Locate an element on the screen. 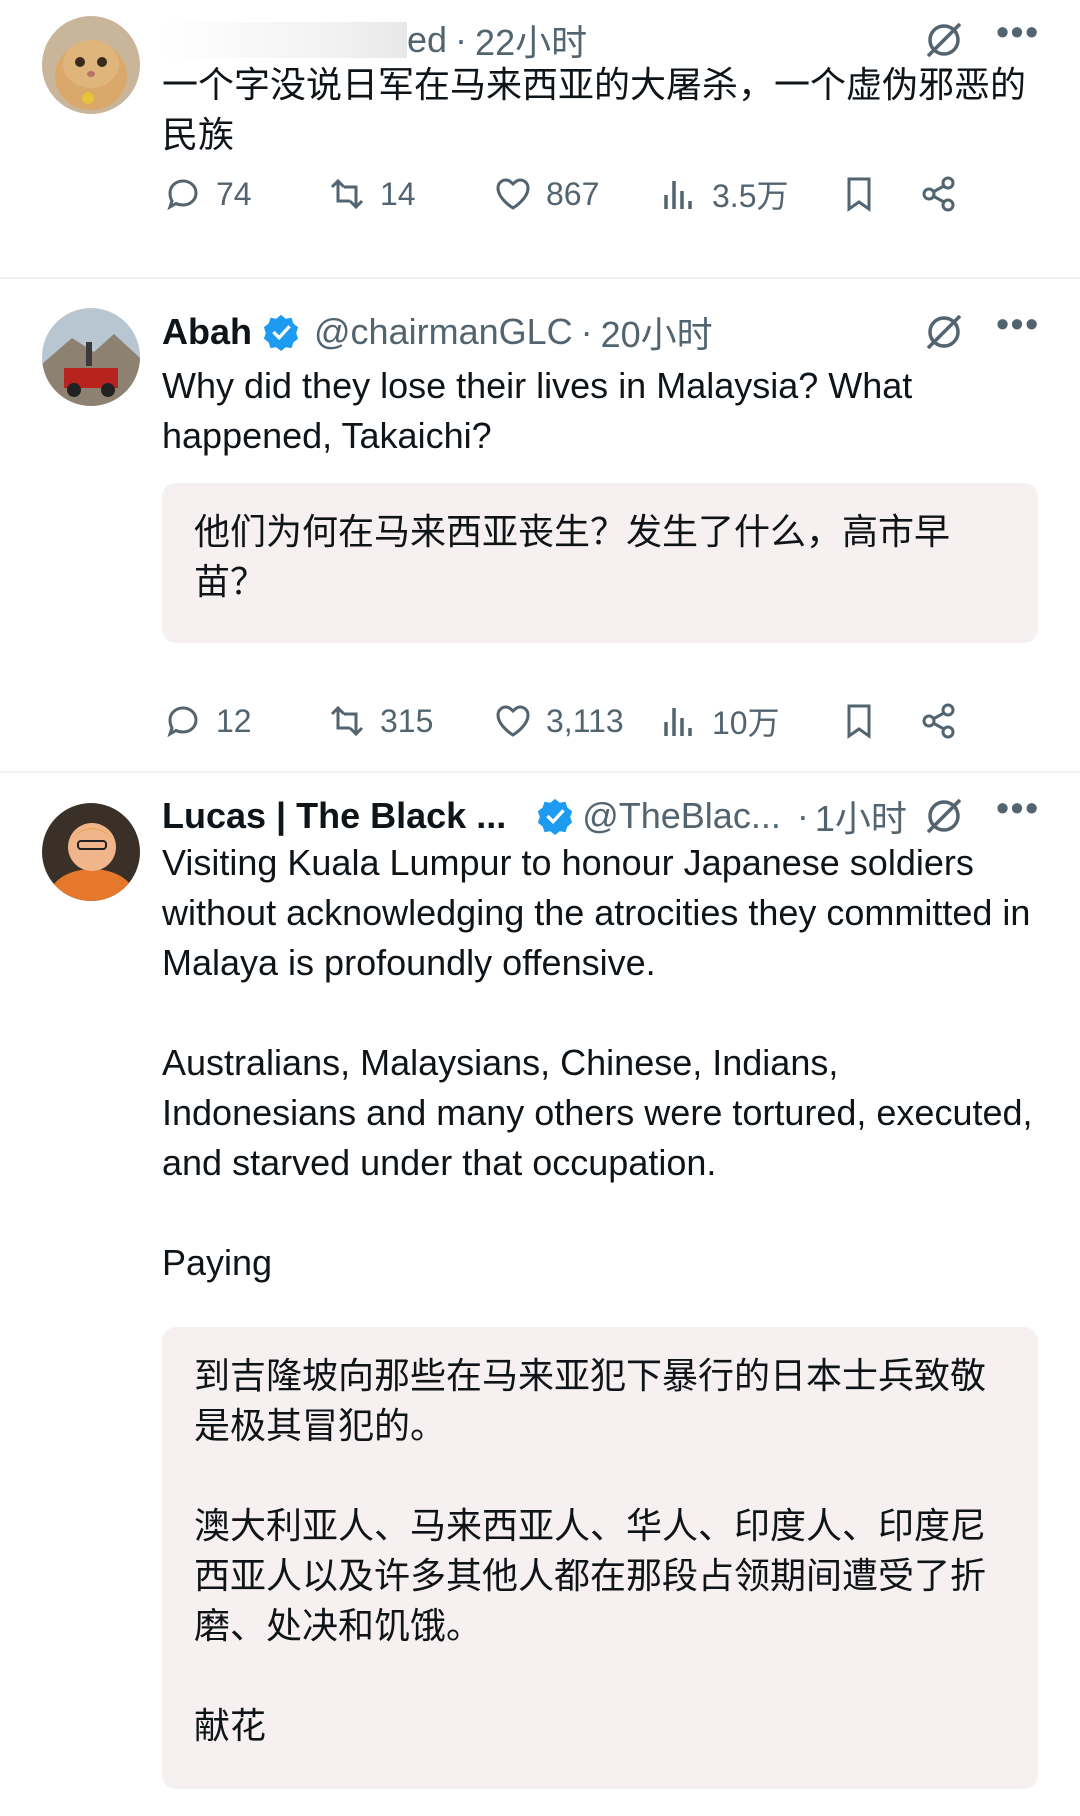  action-bar: 12 315 3,113 10万 is located at coordinates (600, 721).